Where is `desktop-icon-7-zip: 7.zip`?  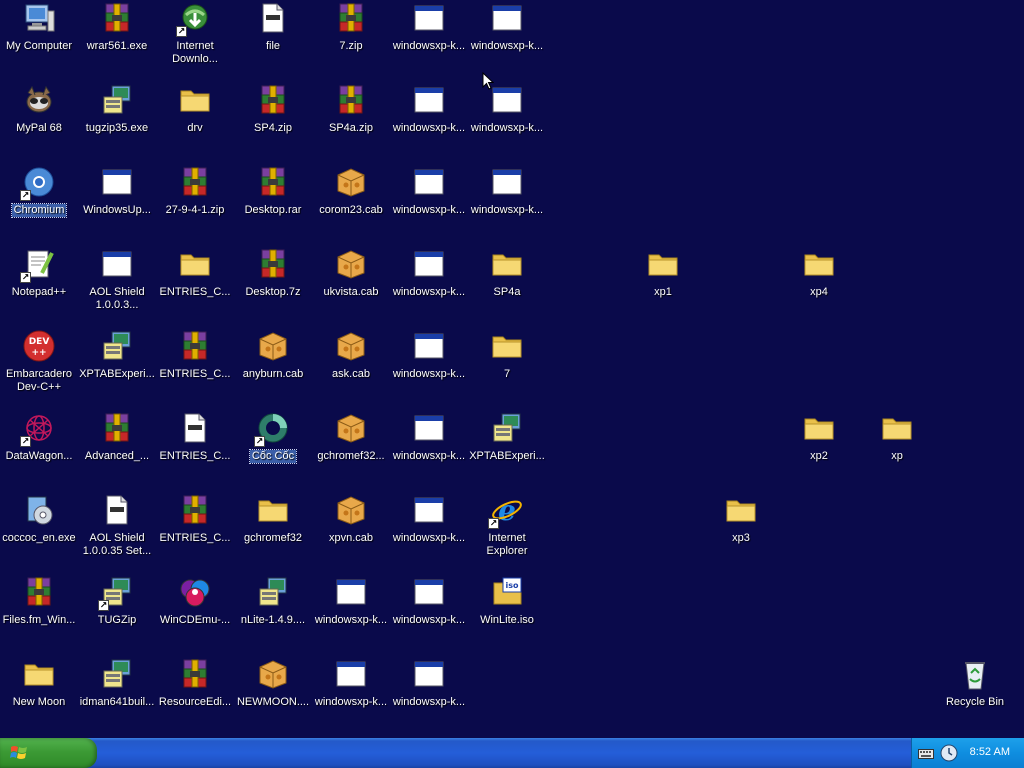 desktop-icon-7-zip: 7.zip is located at coordinates (351, 39).